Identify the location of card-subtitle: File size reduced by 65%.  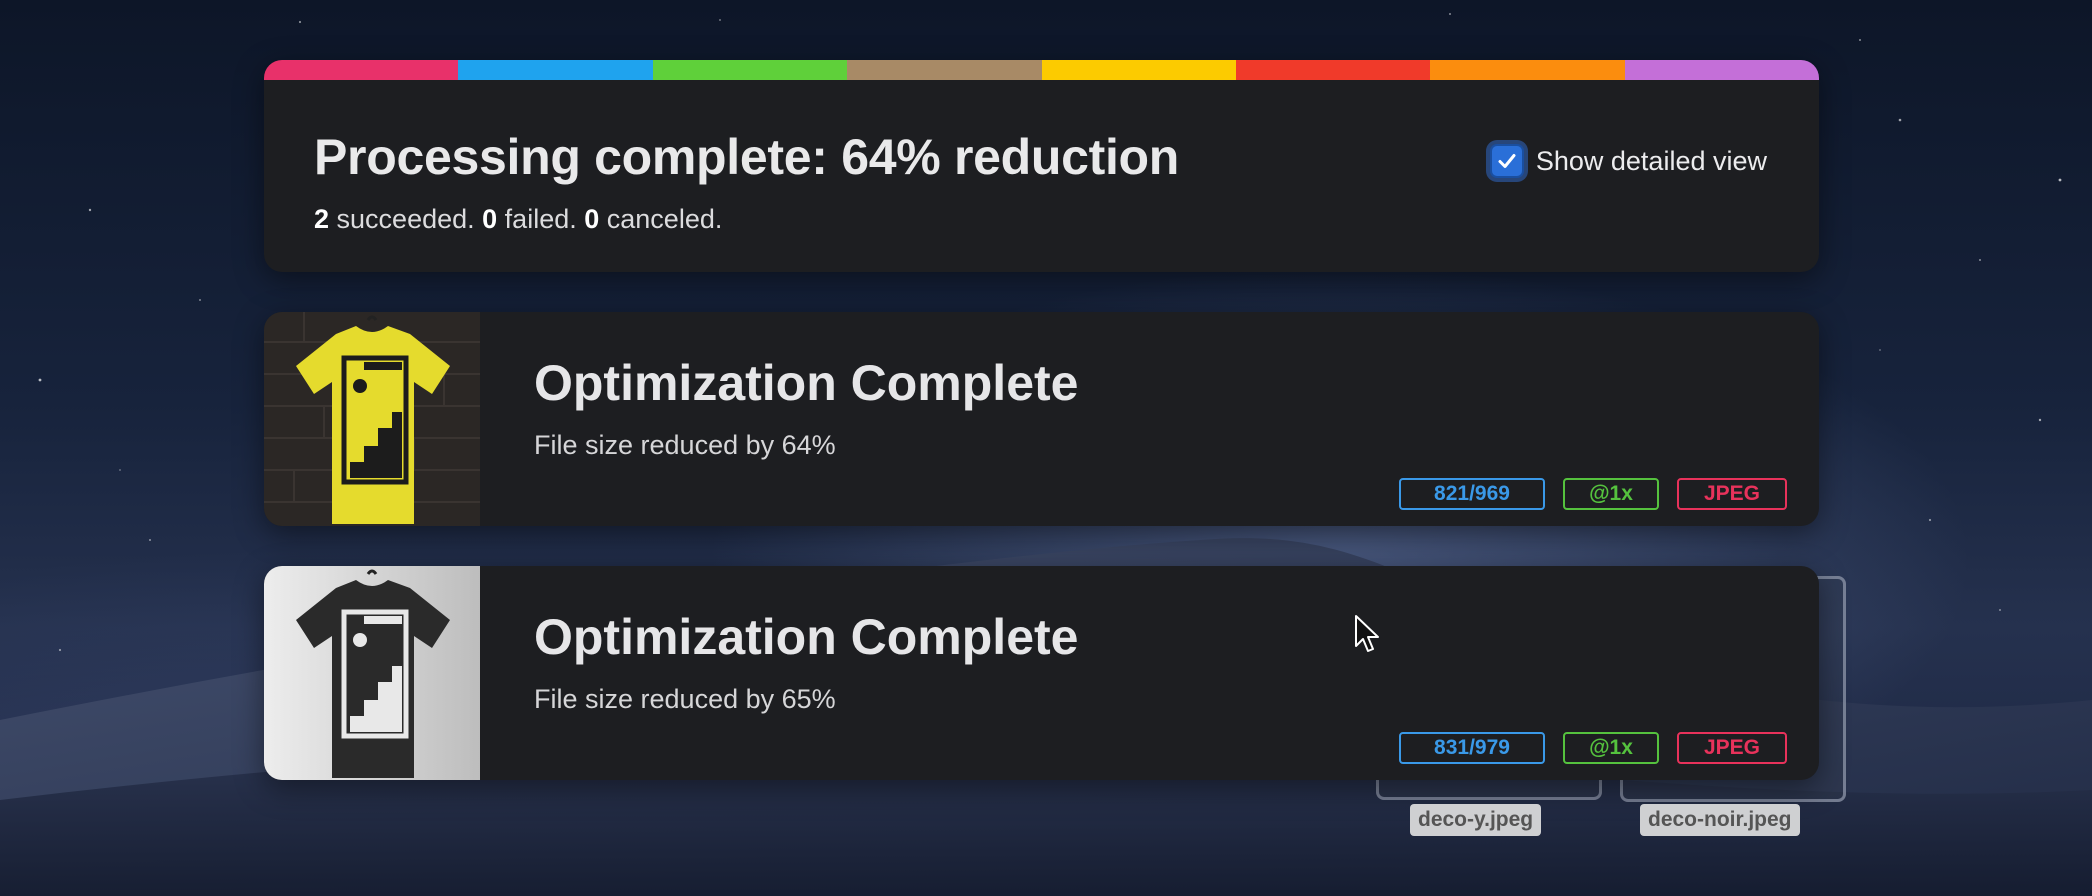
(685, 699).